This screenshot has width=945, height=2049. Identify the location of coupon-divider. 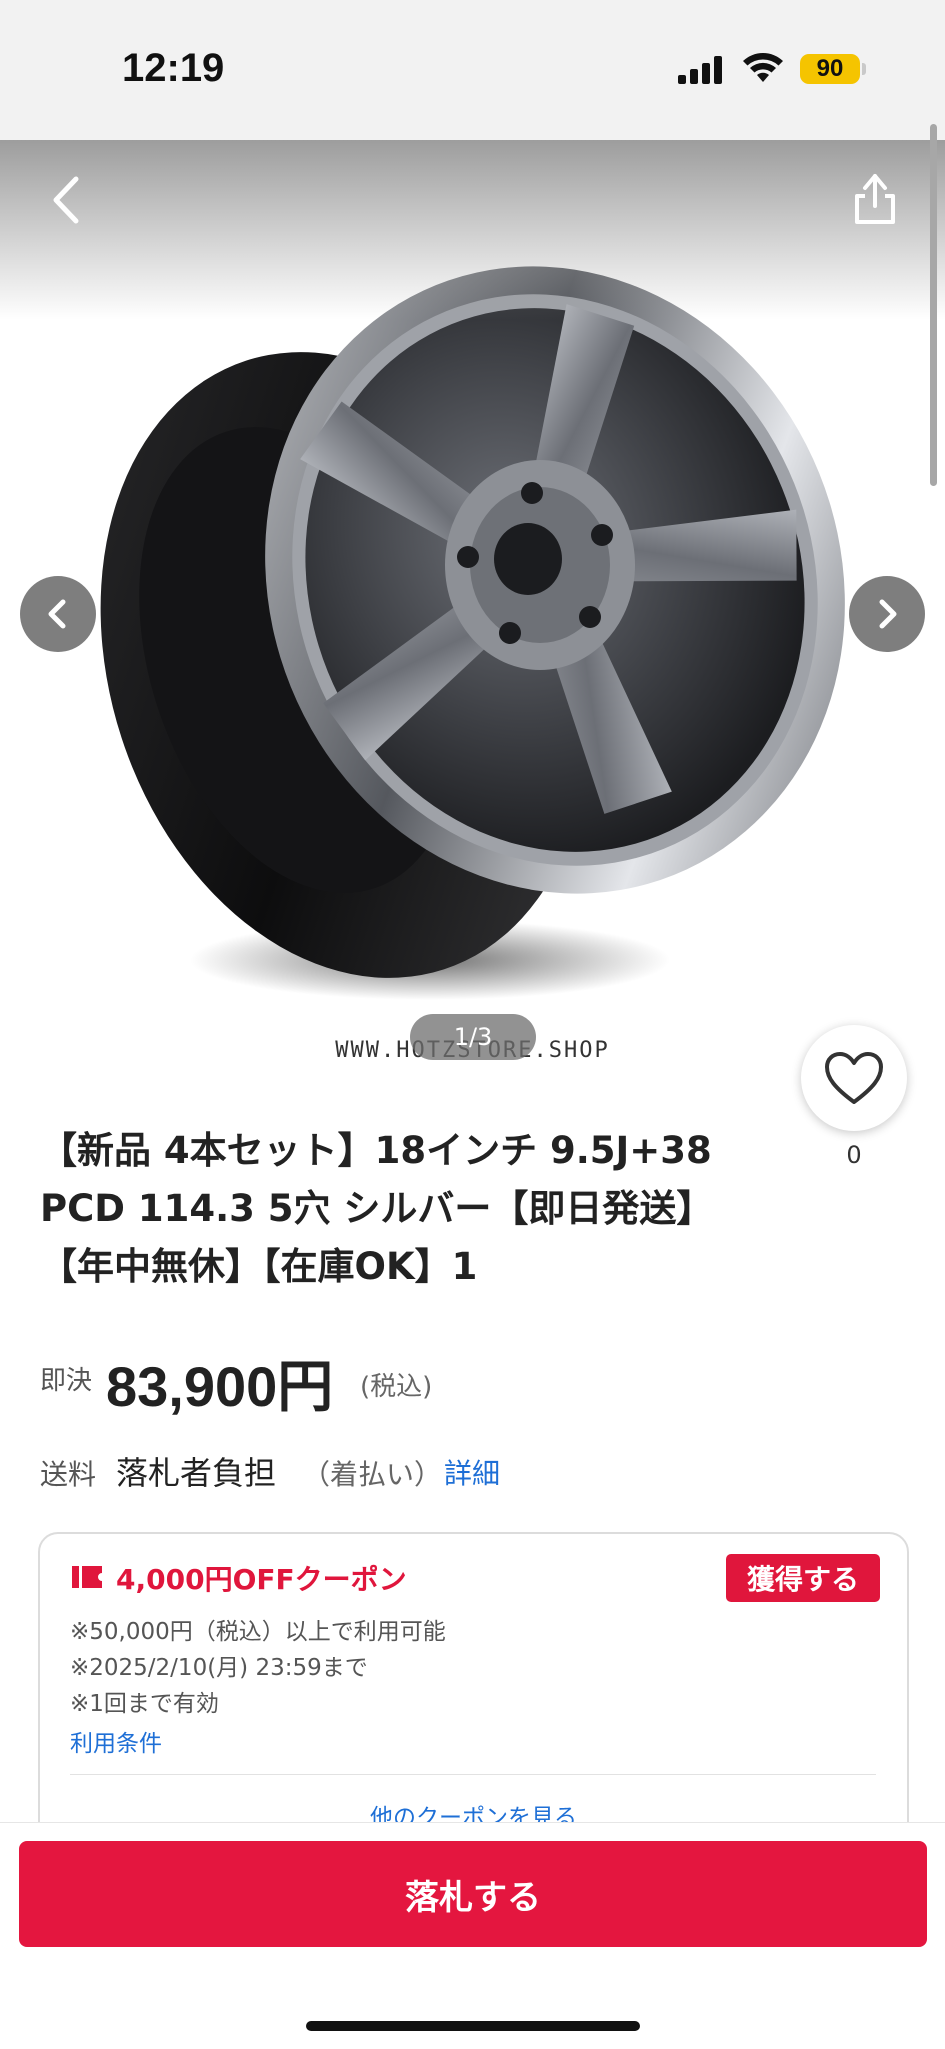
(473, 1774).